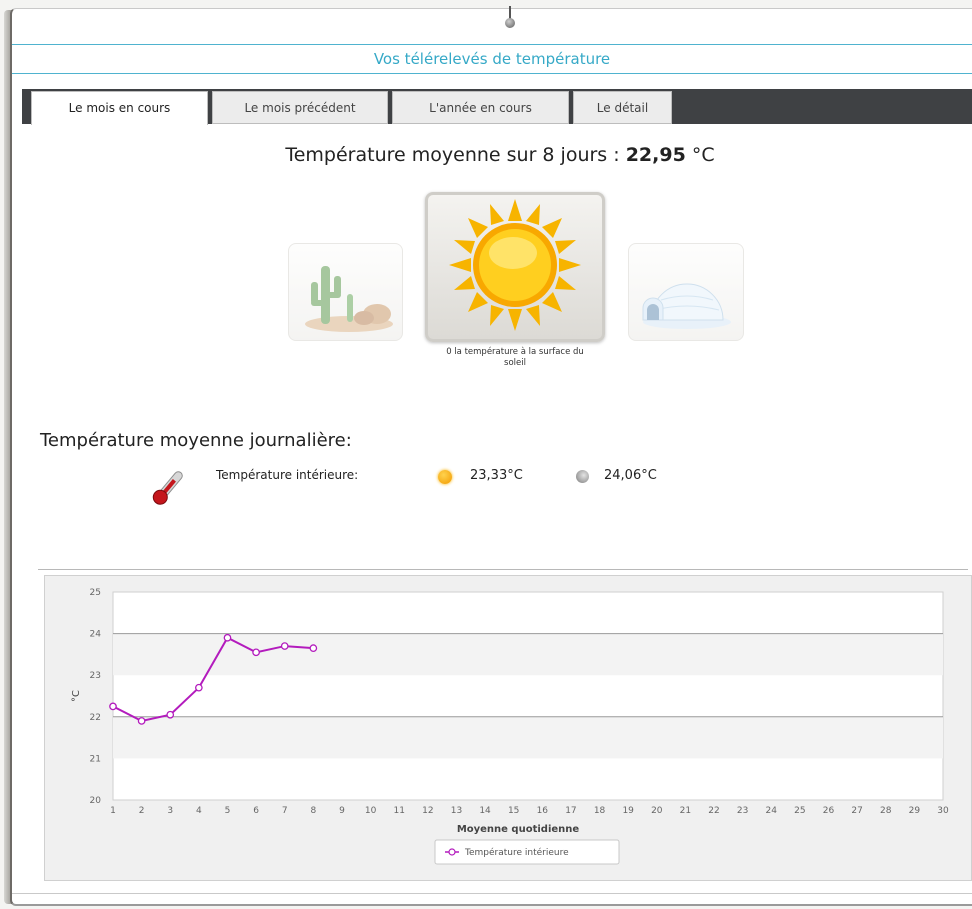 The image size is (972, 909). Describe the element at coordinates (456, 811) in the screenshot. I see `x-tick-label: 13` at that location.